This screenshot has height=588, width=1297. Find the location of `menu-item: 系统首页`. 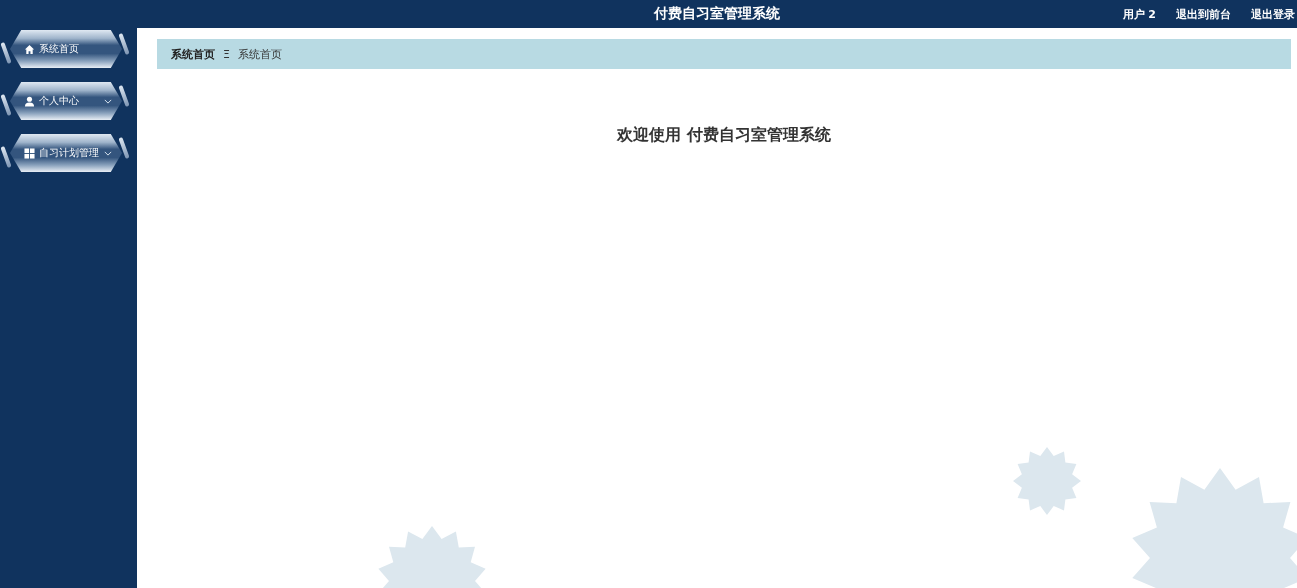

menu-item: 系统首页 is located at coordinates (66, 49).